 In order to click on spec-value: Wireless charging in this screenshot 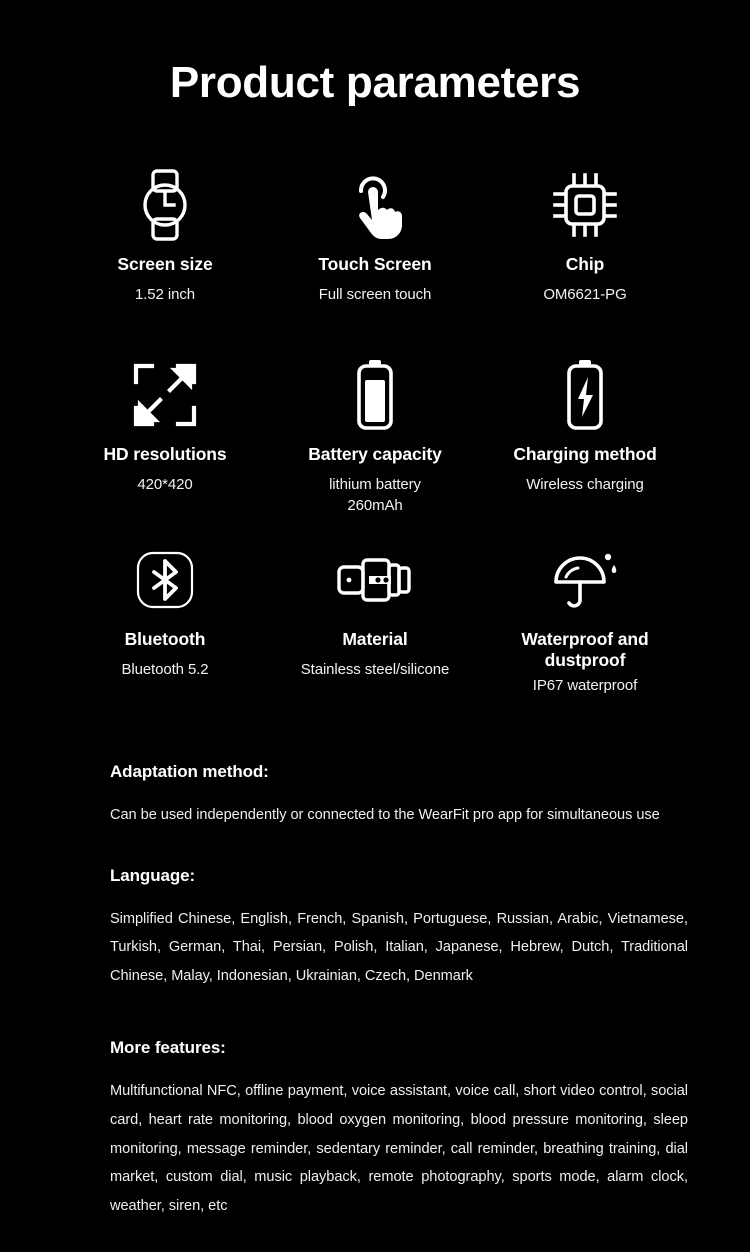, I will do `click(585, 484)`.